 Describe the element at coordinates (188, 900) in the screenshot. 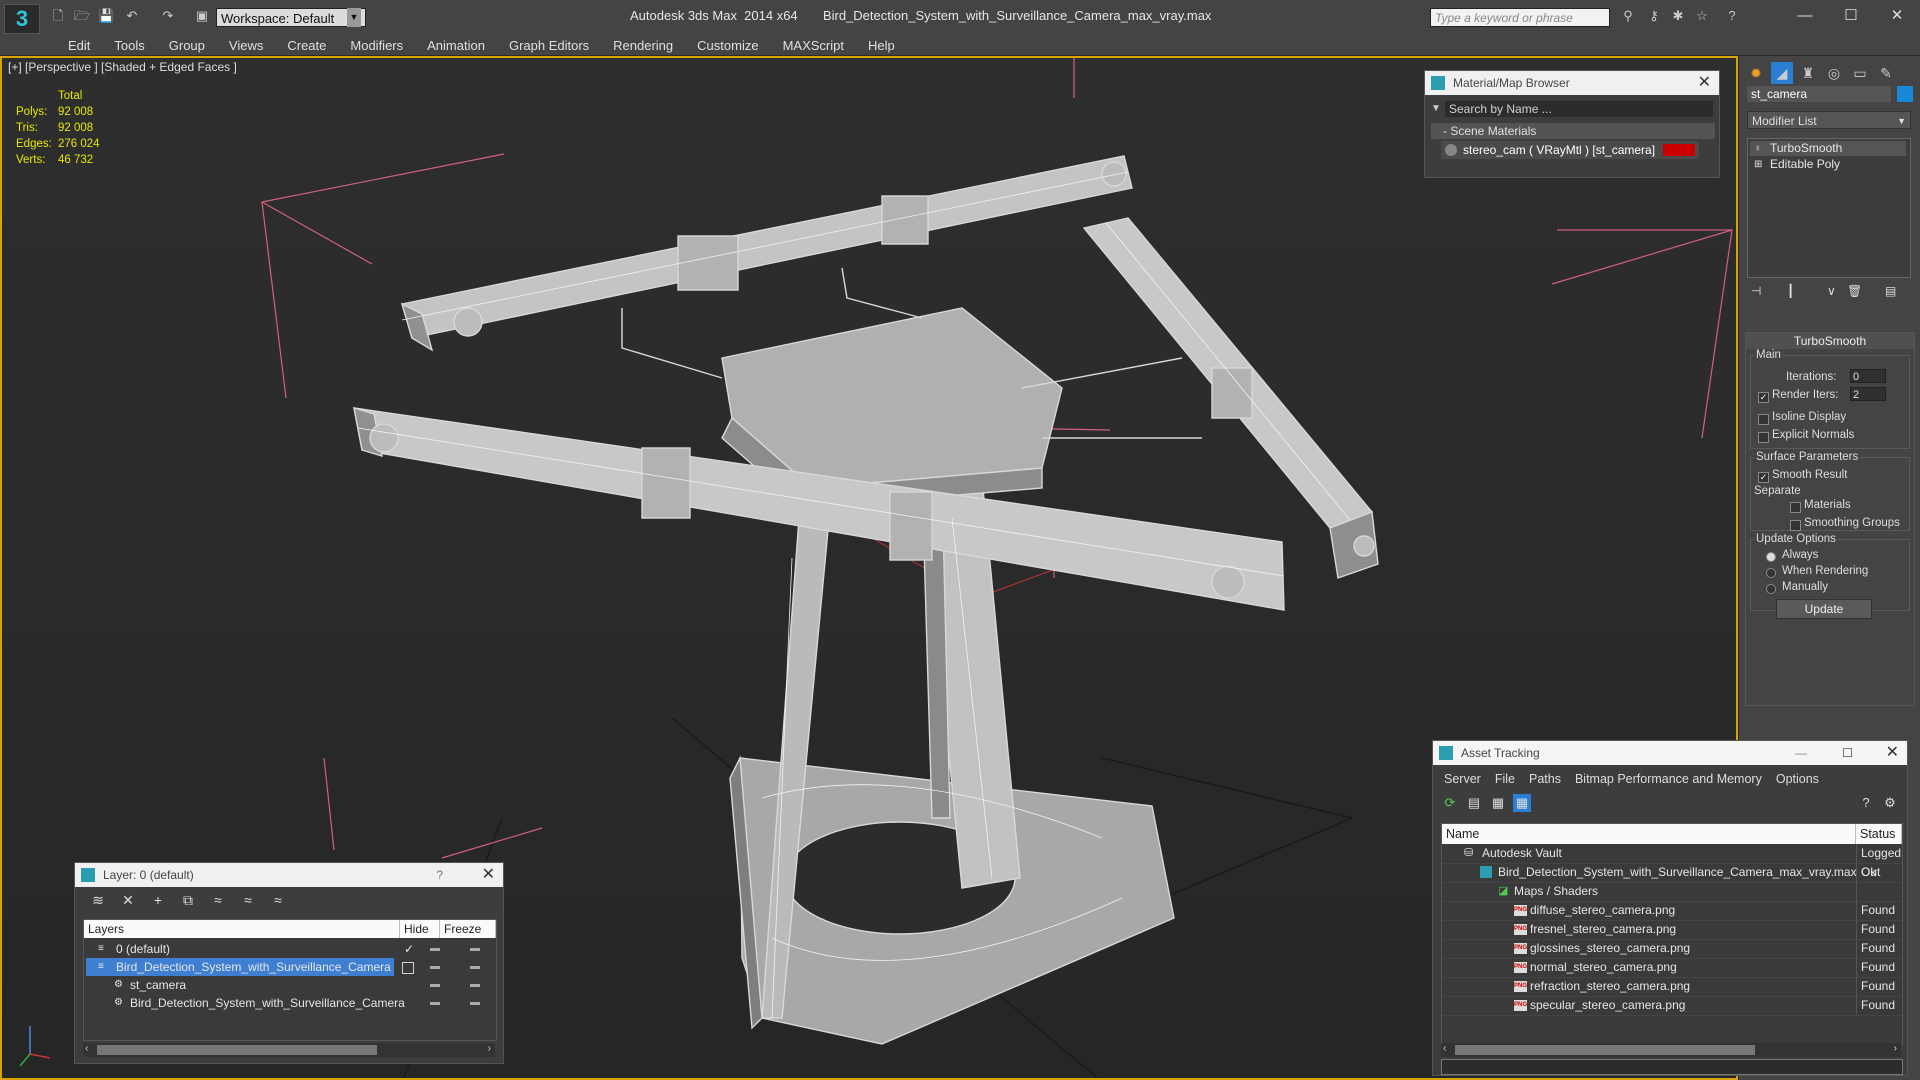

I see `select-objects-icon: ⧉` at that location.